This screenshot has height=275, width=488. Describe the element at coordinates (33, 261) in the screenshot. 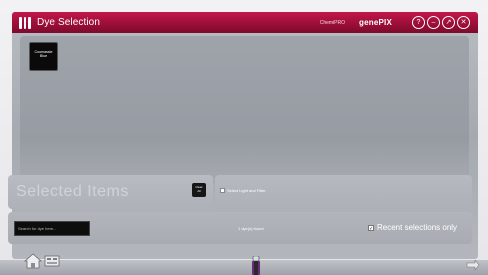

I see `home-icon` at that location.